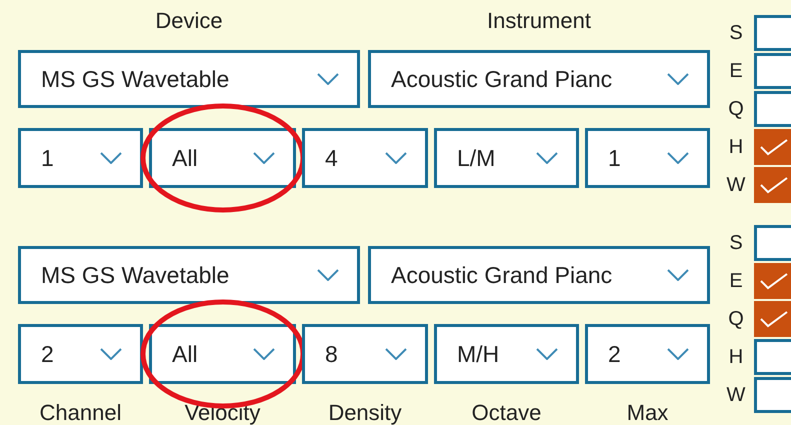 This screenshot has width=791, height=425. What do you see at coordinates (365, 354) in the screenshot?
I see `density-dropdown: 8` at bounding box center [365, 354].